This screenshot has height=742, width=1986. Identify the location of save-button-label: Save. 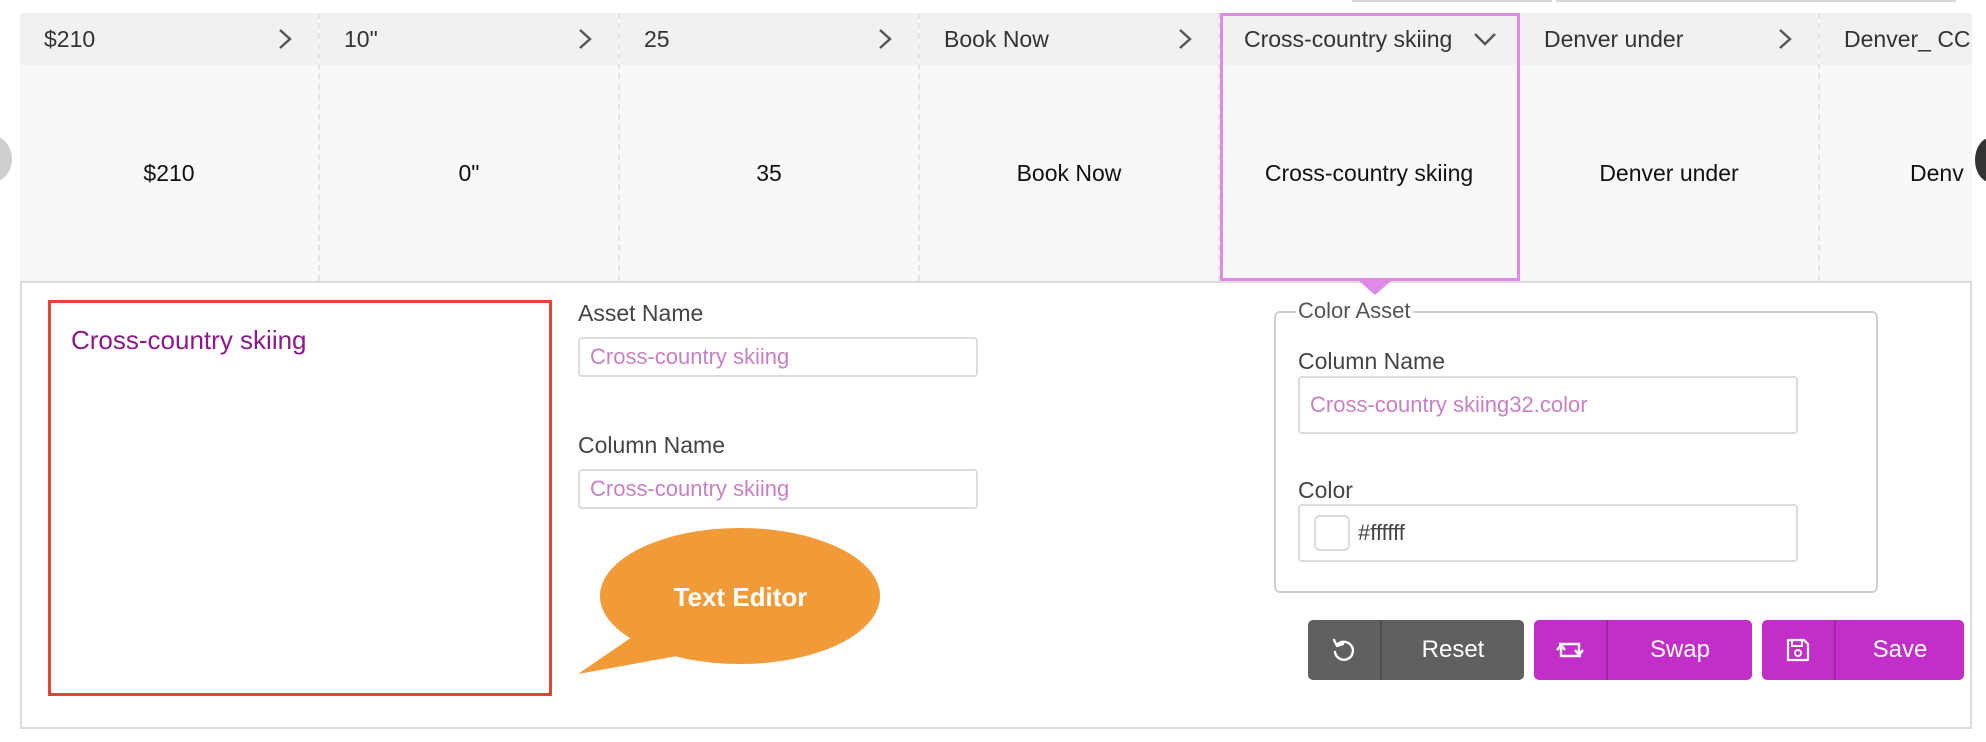
(1900, 649).